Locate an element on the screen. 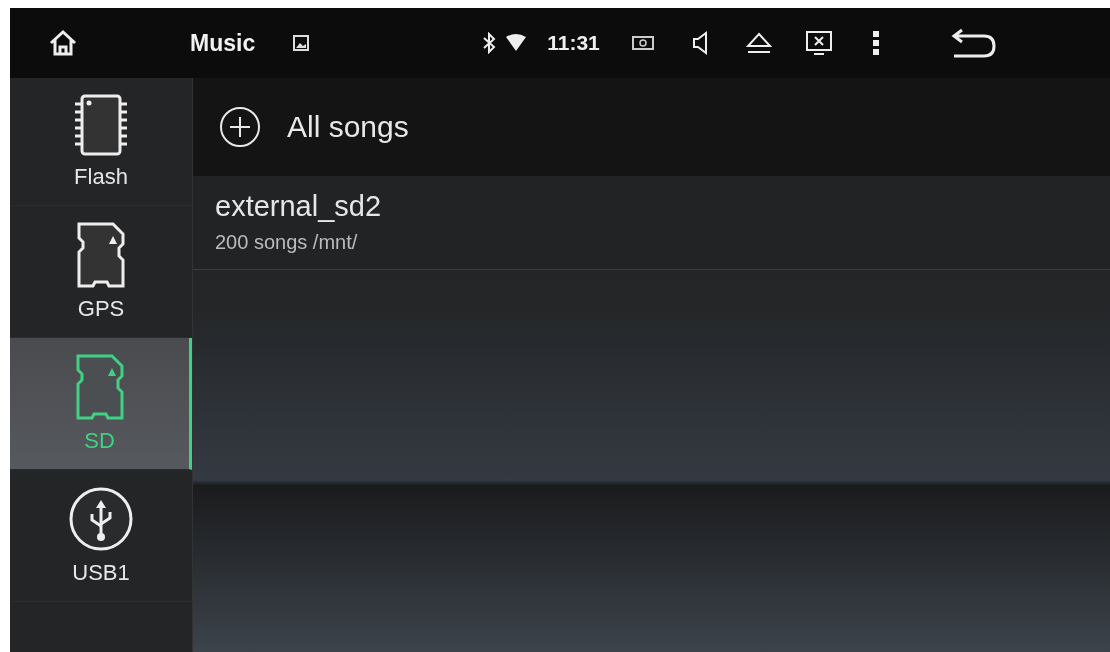 This screenshot has width=1110, height=652. home-icon is located at coordinates (63, 43).